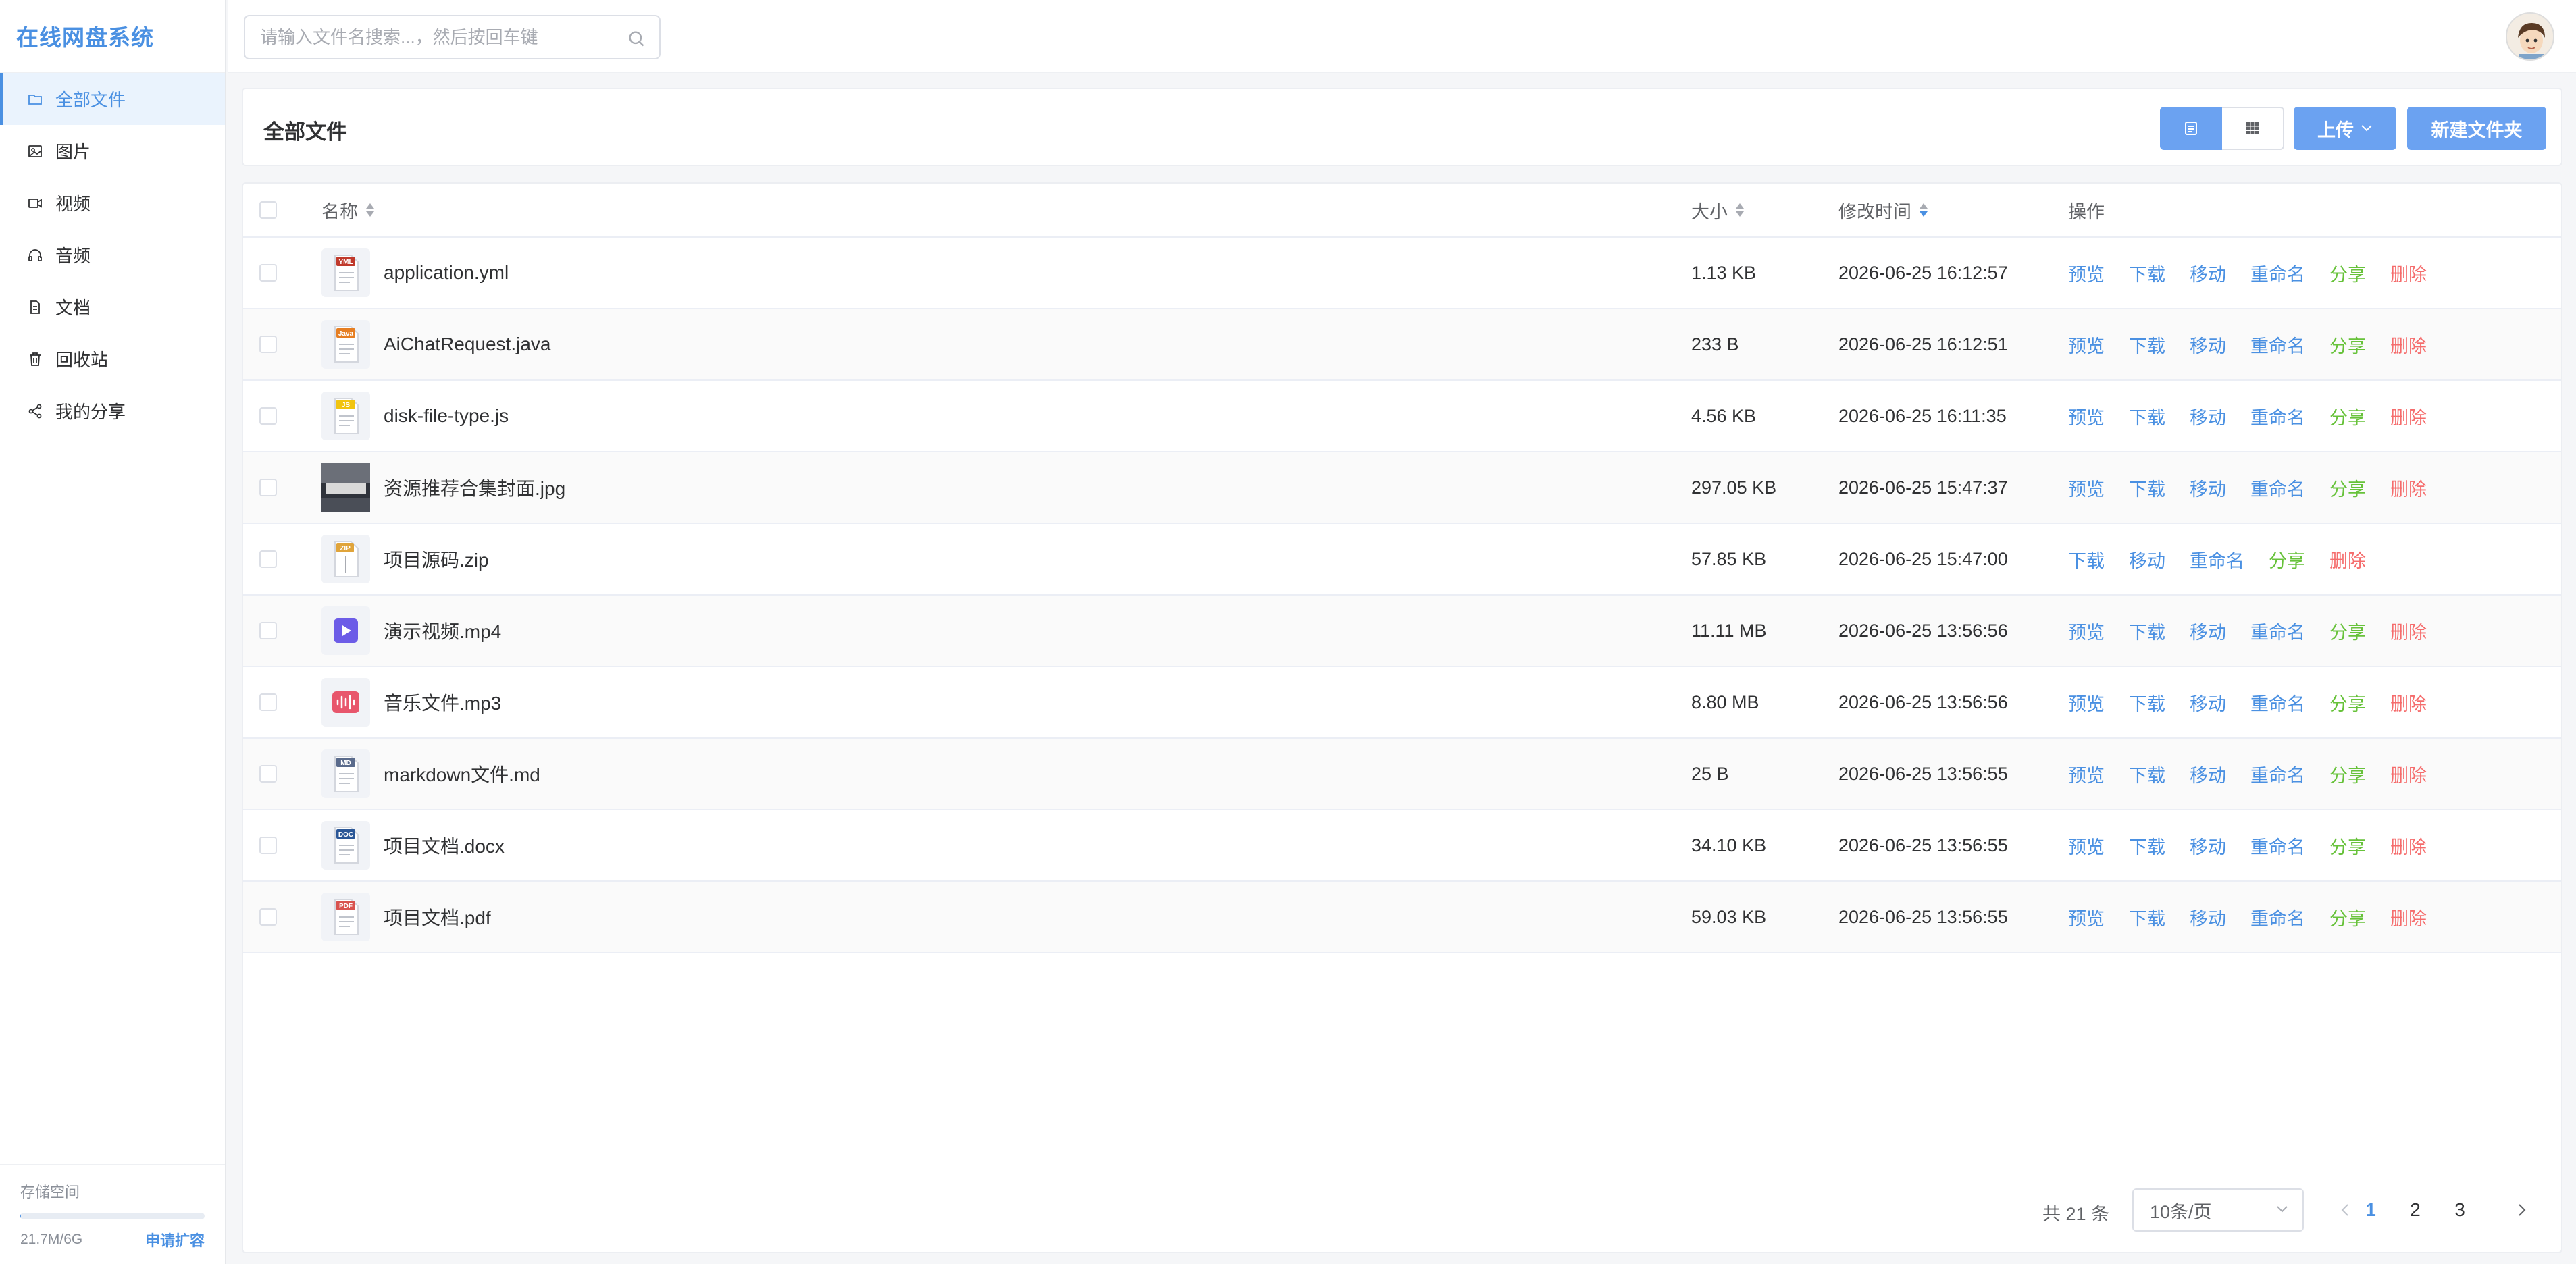 The image size is (2576, 1264). What do you see at coordinates (112, 151) in the screenshot?
I see `sidebar-item-1: 图片` at bounding box center [112, 151].